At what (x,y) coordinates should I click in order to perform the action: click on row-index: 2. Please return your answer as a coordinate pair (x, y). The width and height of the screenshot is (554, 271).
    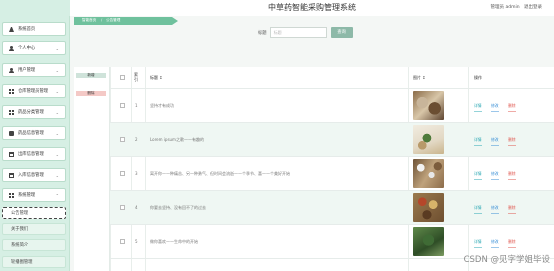
    Looking at the image, I should click on (136, 139).